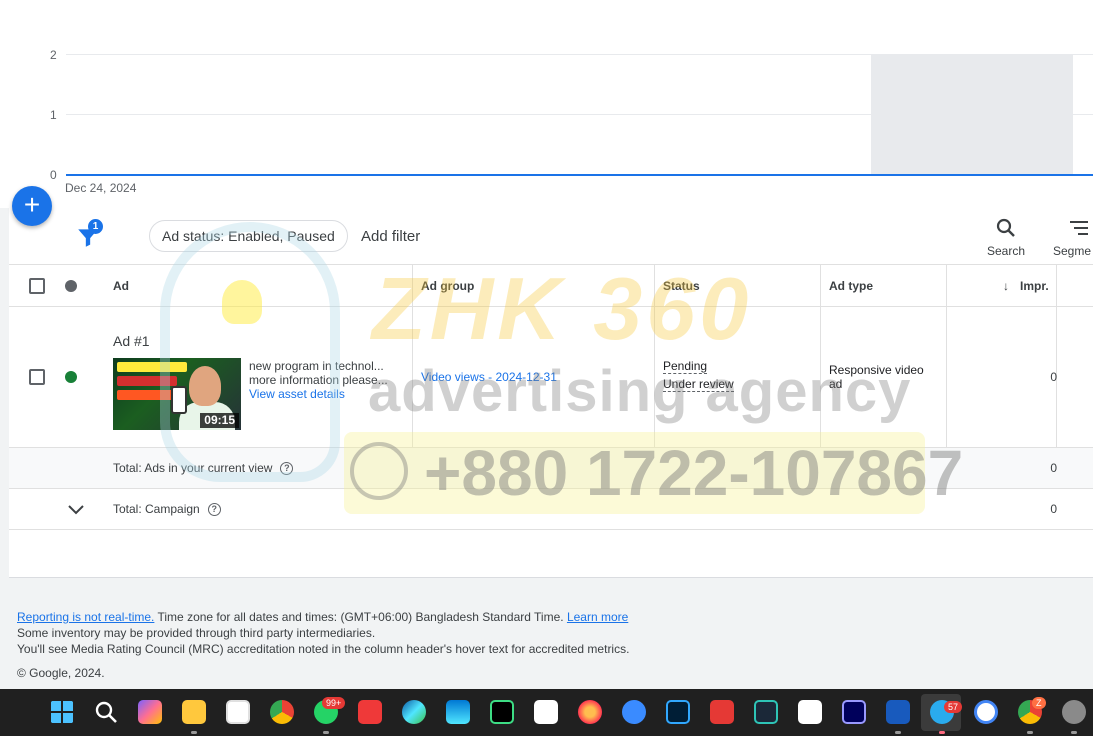 The width and height of the screenshot is (1093, 736). Describe the element at coordinates (698, 384) in the screenshot. I see `status-under-review: Under review` at that location.